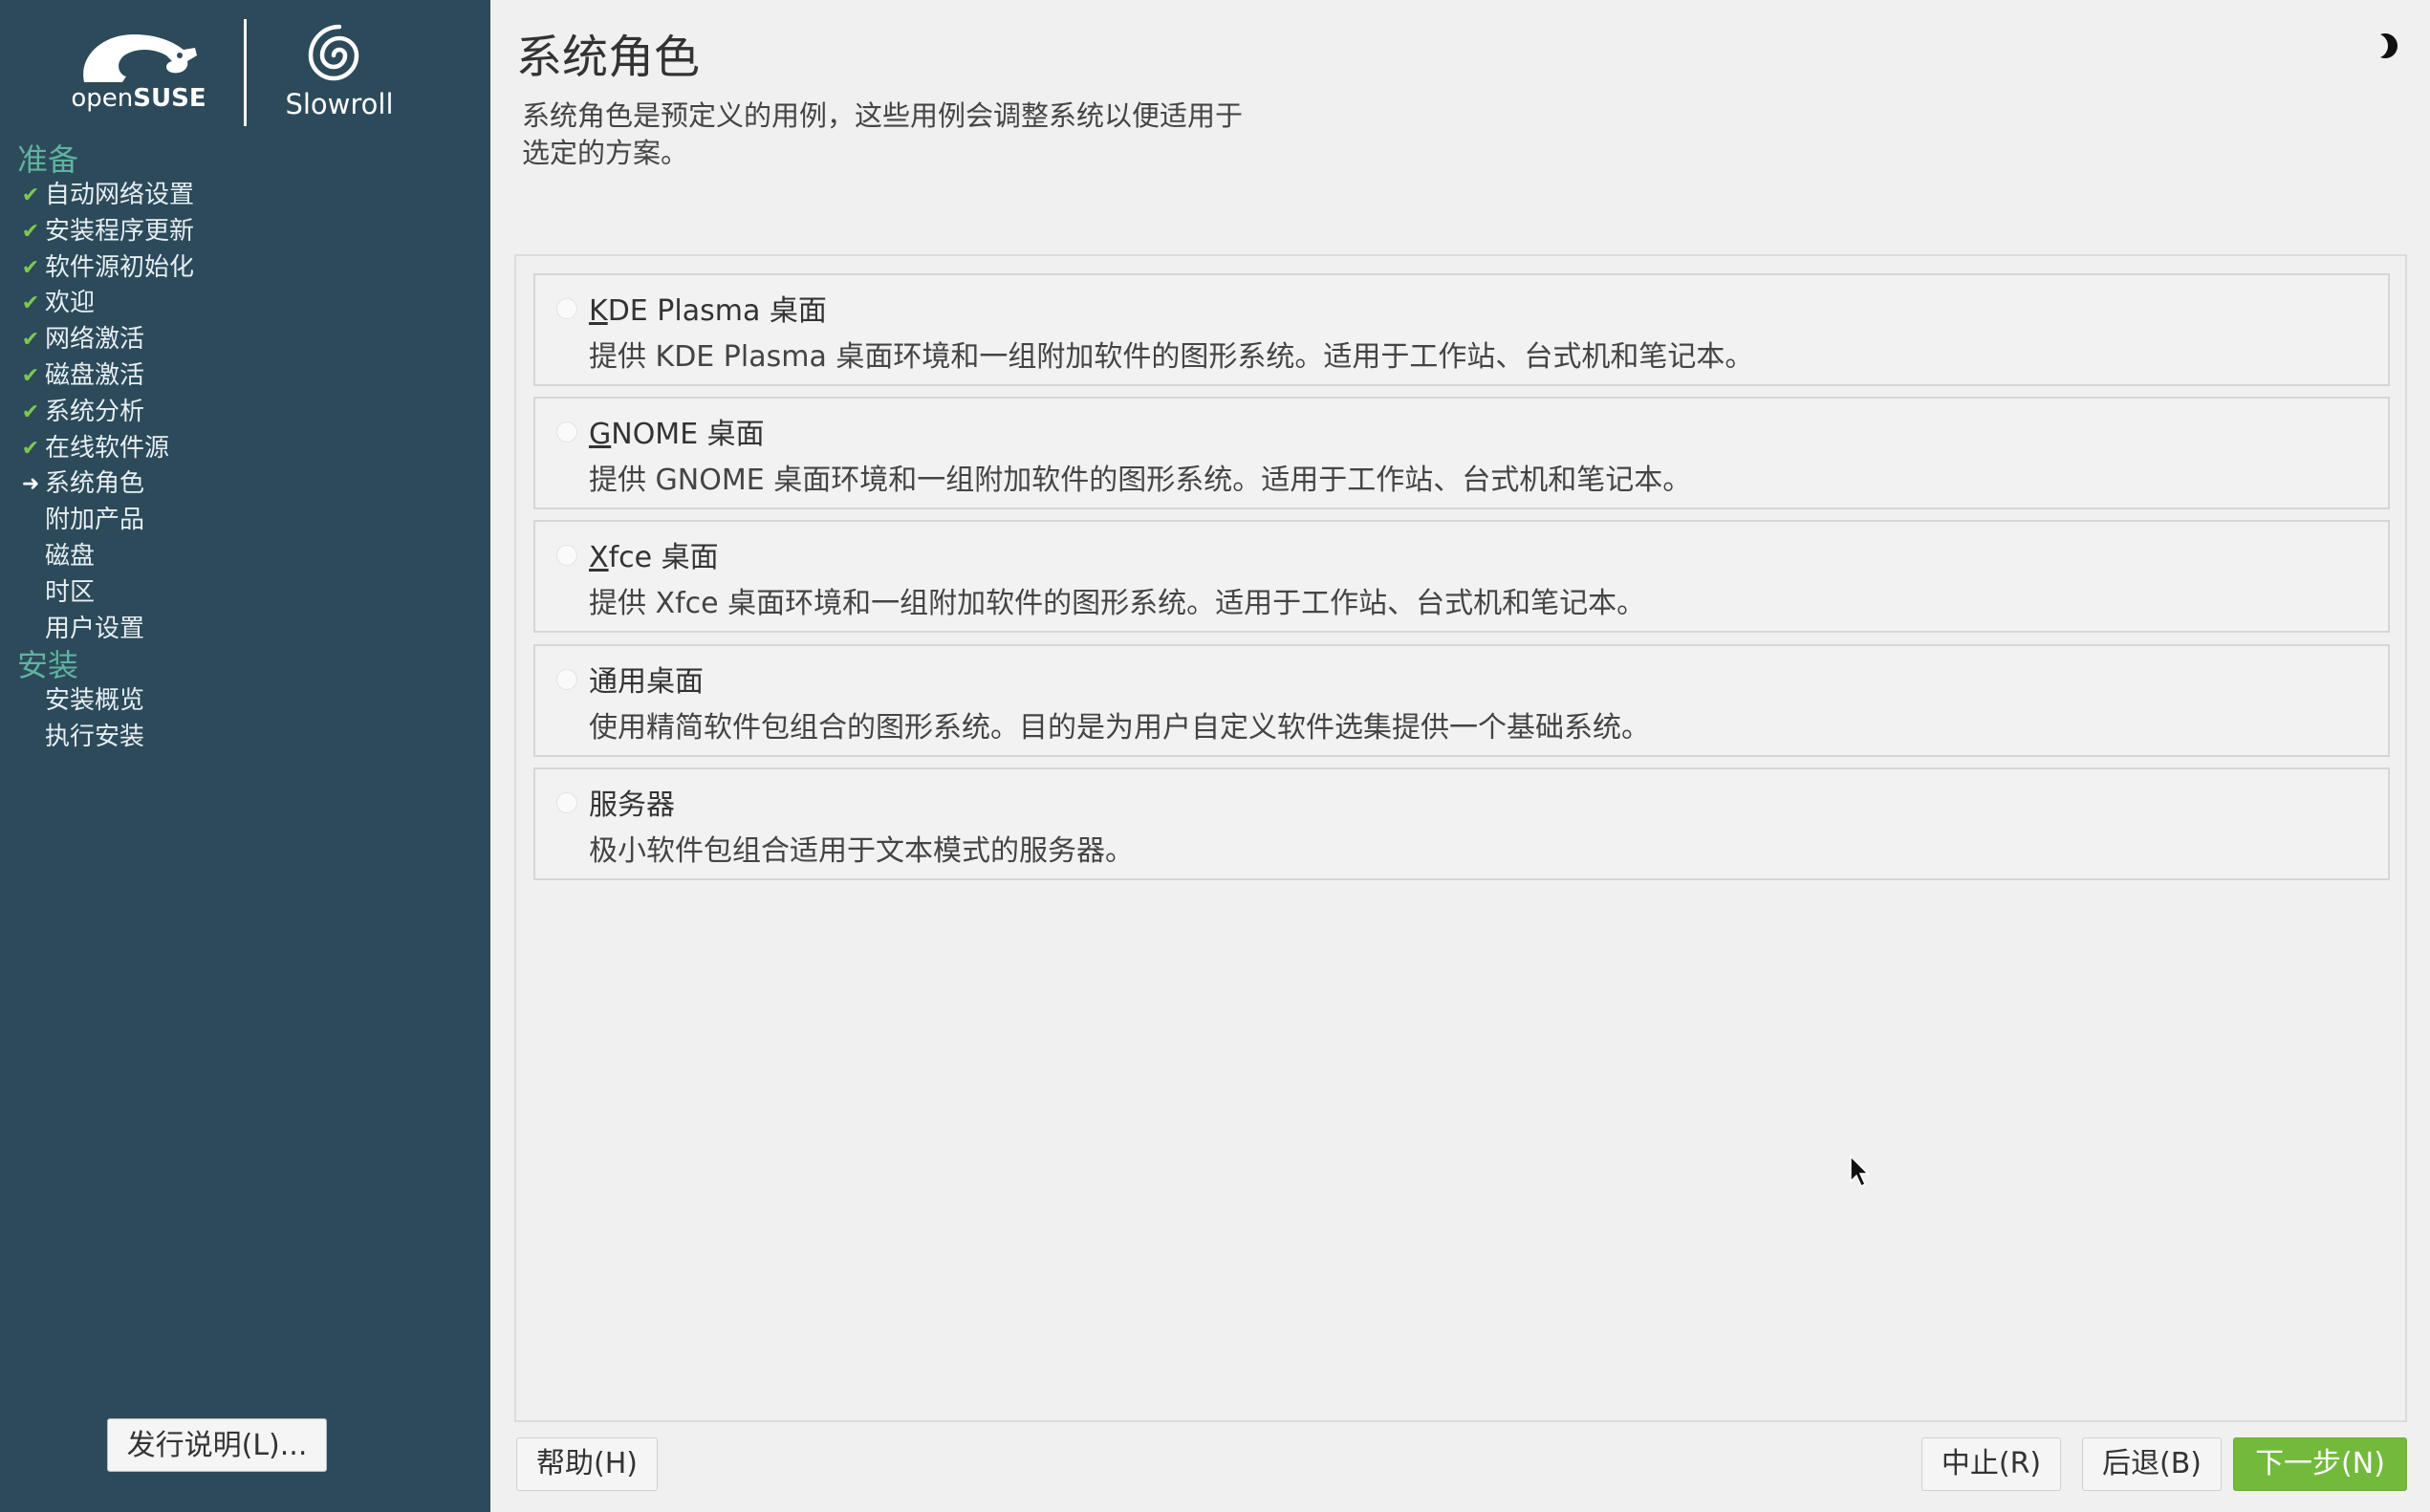  I want to click on step-item: ✔ 磁盘激活, so click(246, 376).